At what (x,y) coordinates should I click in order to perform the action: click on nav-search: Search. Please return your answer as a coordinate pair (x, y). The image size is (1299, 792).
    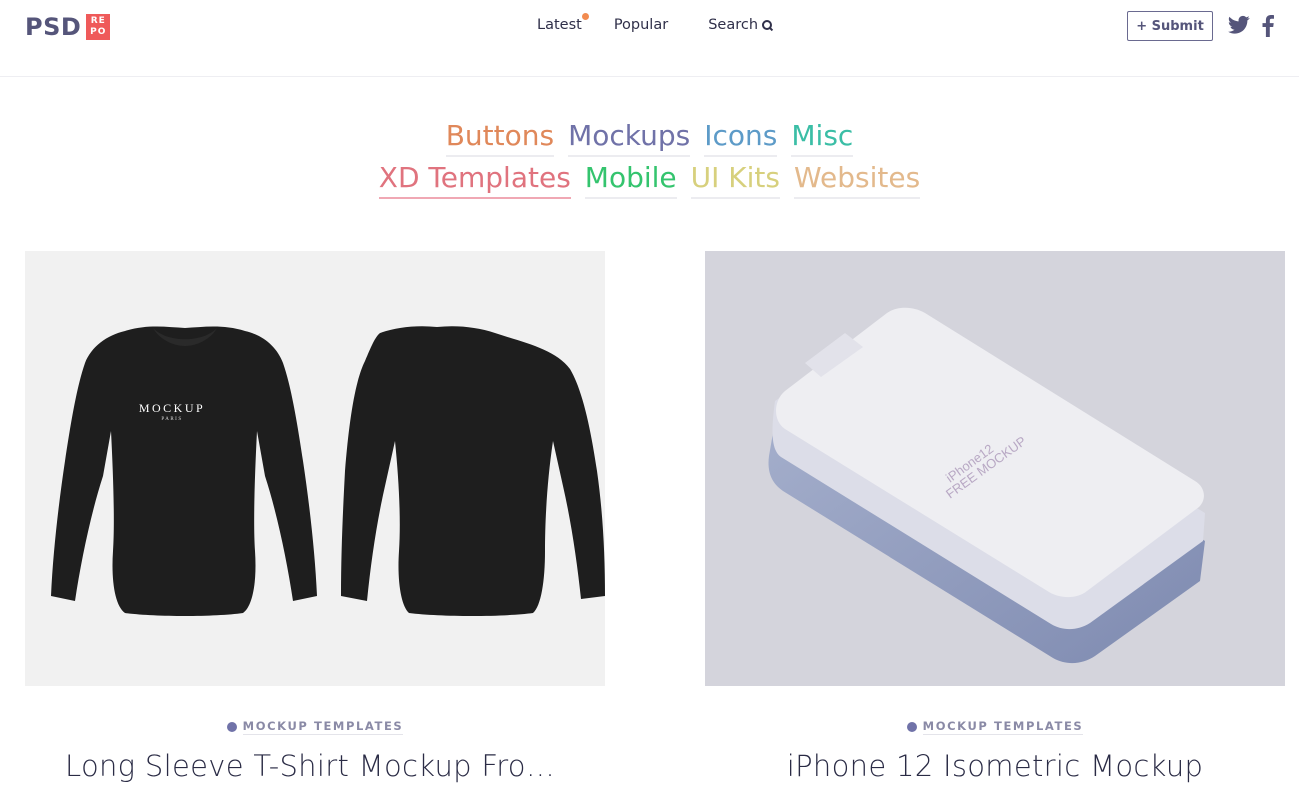
    Looking at the image, I should click on (740, 25).